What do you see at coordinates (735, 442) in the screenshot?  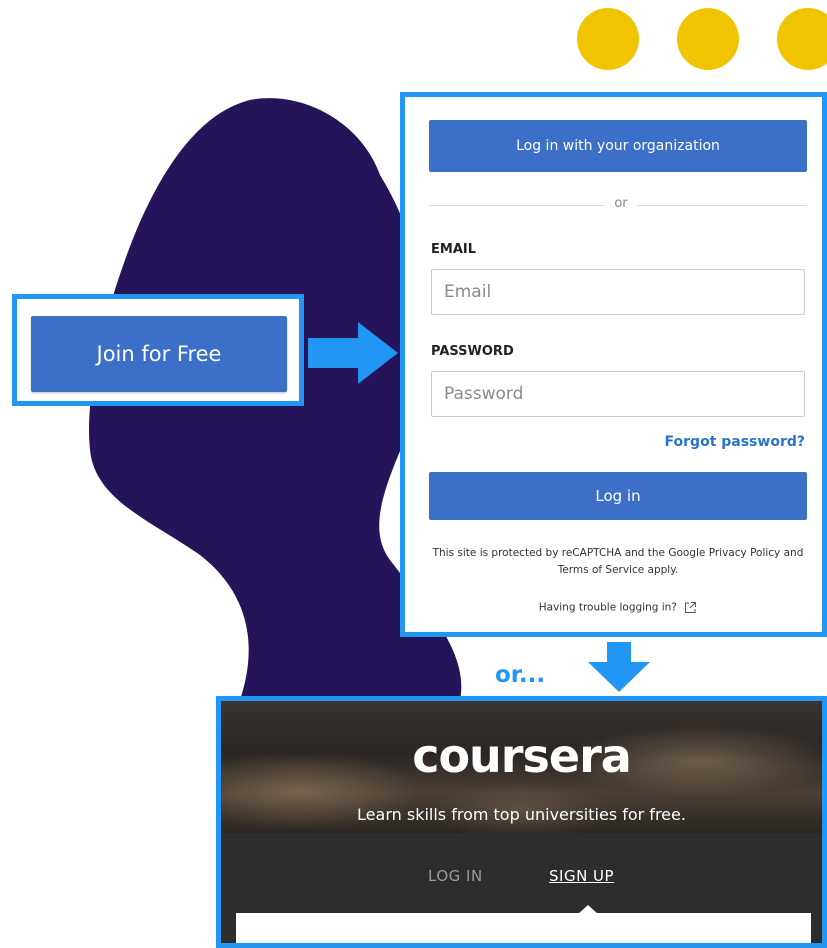 I see `forgot-password-link: Forgot password?` at bounding box center [735, 442].